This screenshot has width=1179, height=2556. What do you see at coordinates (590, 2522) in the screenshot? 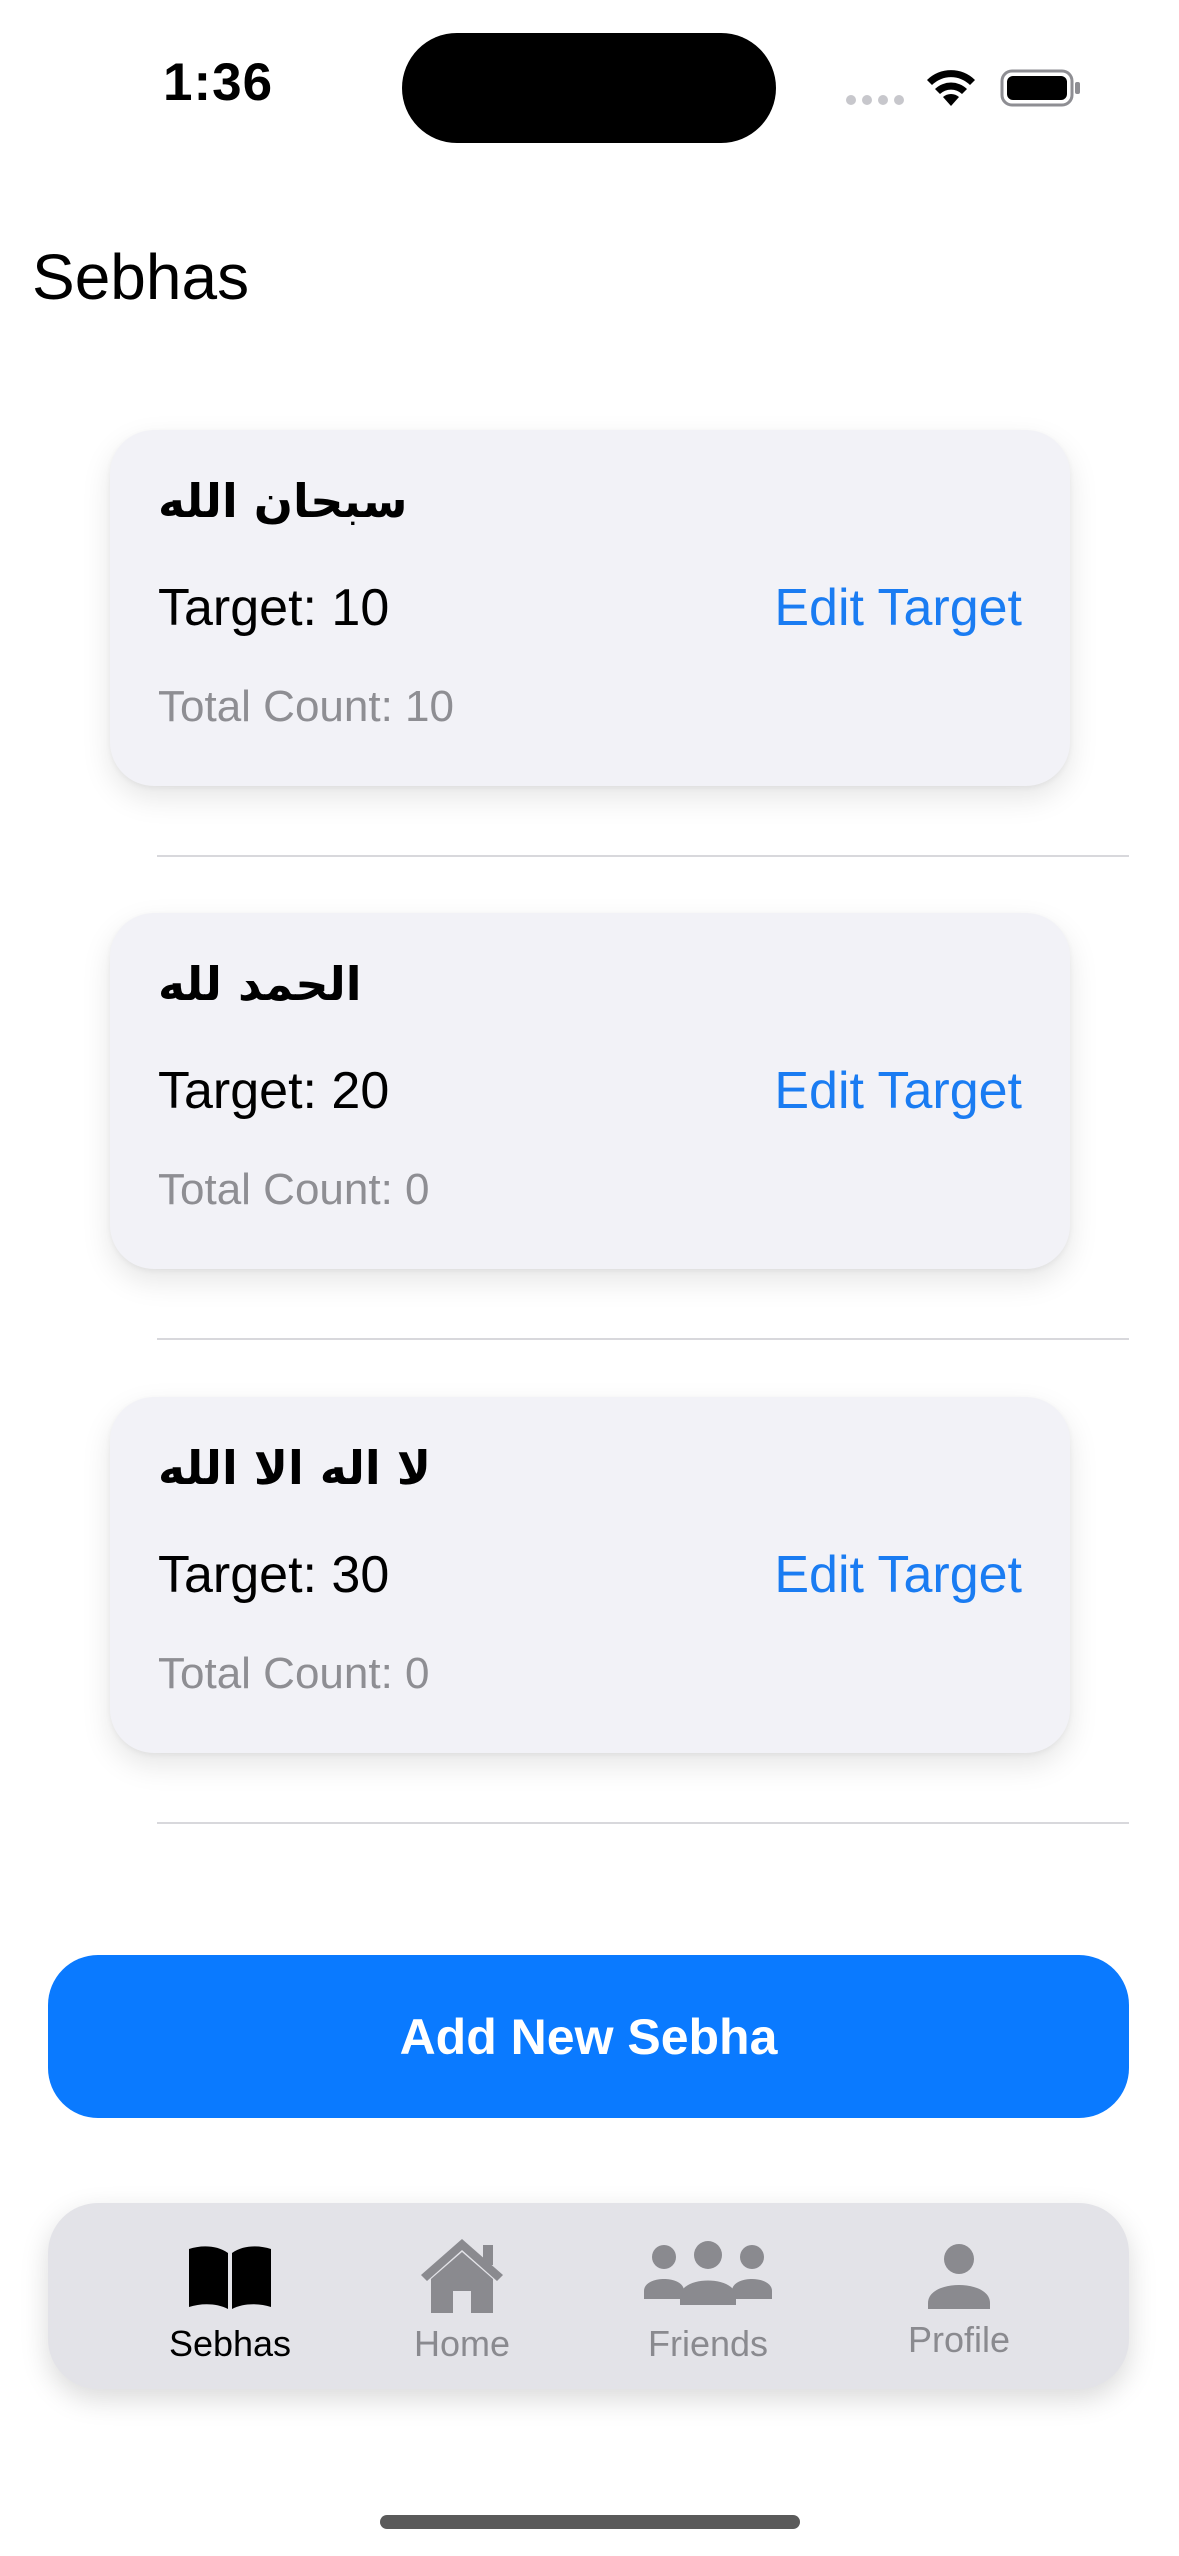
I see `home-indicator` at bounding box center [590, 2522].